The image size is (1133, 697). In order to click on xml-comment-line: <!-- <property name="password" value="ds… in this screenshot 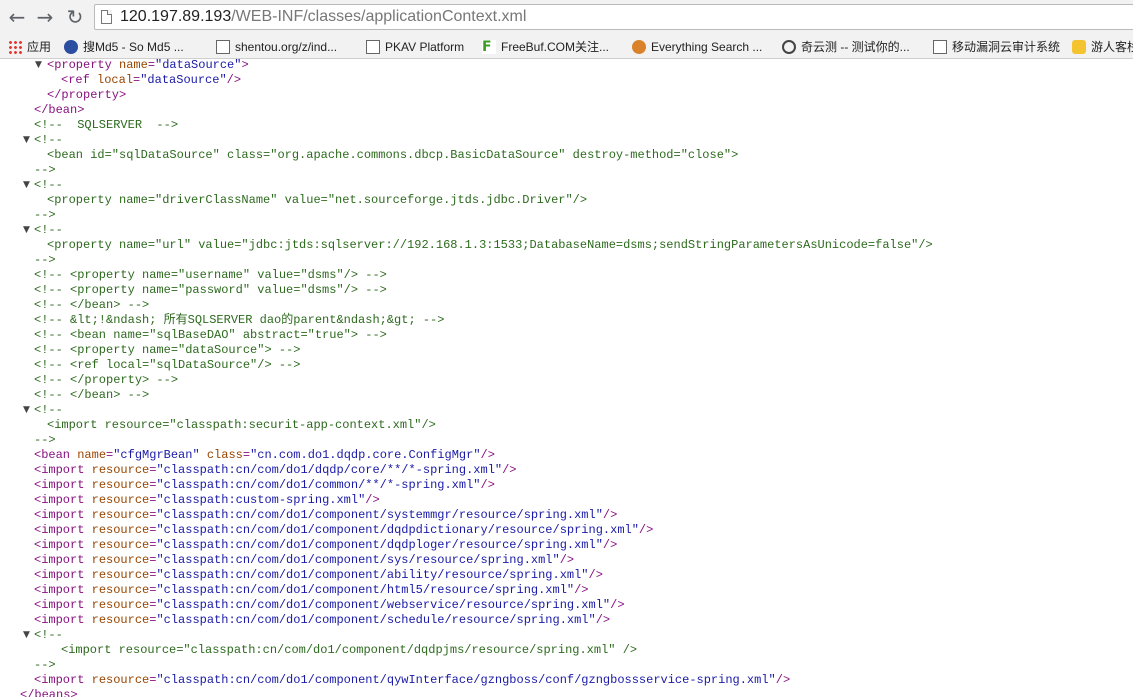, I will do `click(210, 290)`.